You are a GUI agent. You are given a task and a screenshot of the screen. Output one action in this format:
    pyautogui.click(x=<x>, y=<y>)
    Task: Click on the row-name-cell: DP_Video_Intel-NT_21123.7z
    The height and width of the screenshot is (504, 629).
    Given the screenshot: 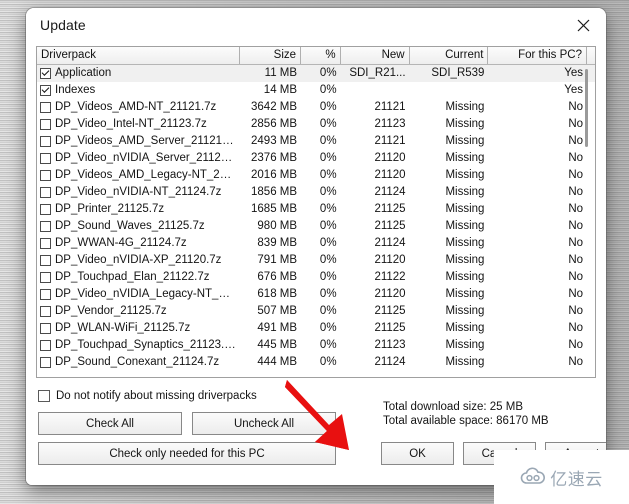 What is the action you would take?
    pyautogui.click(x=138, y=124)
    